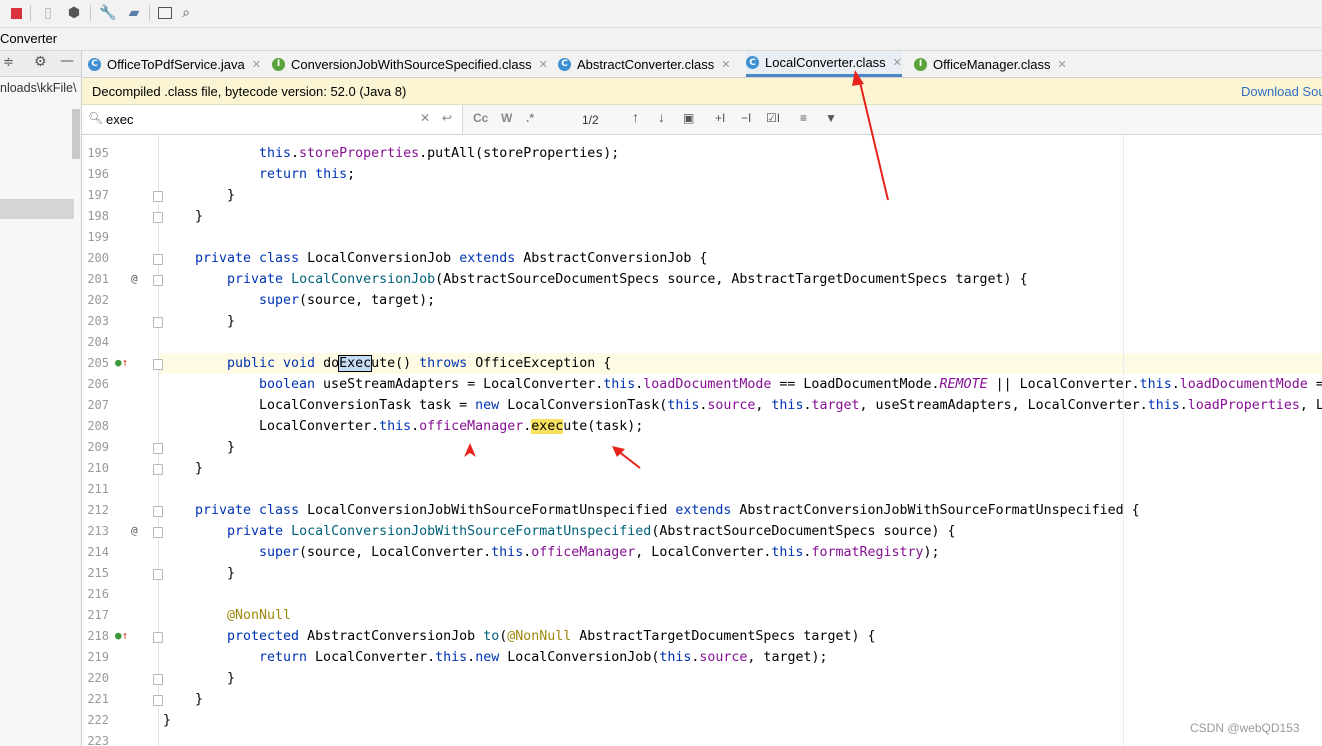  What do you see at coordinates (98, 384) in the screenshot?
I see `line-number: 206` at bounding box center [98, 384].